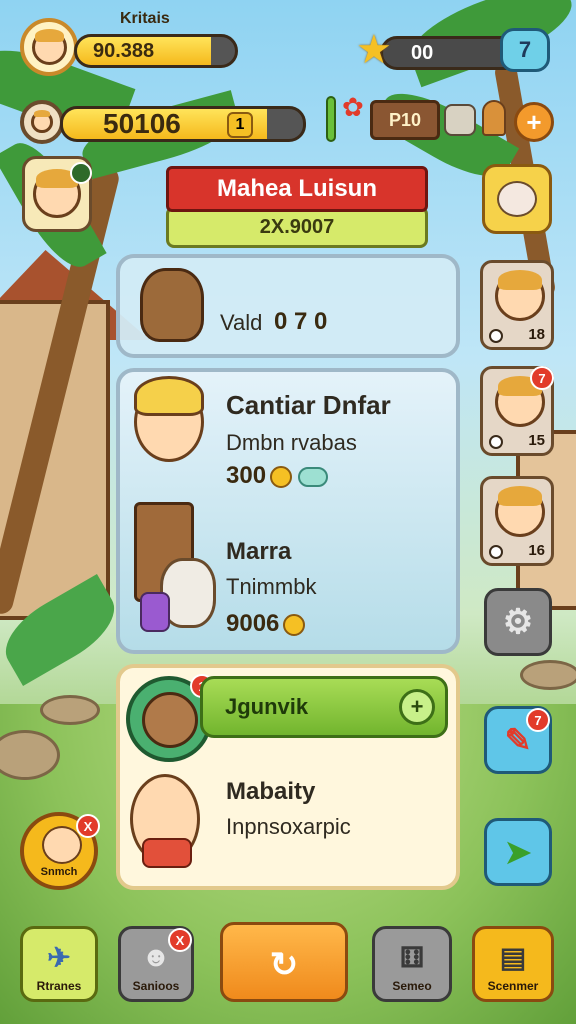 This screenshot has width=576, height=1024. Describe the element at coordinates (291, 442) in the screenshot. I see `character-1-subtitle: Dmbn rvabas` at that location.